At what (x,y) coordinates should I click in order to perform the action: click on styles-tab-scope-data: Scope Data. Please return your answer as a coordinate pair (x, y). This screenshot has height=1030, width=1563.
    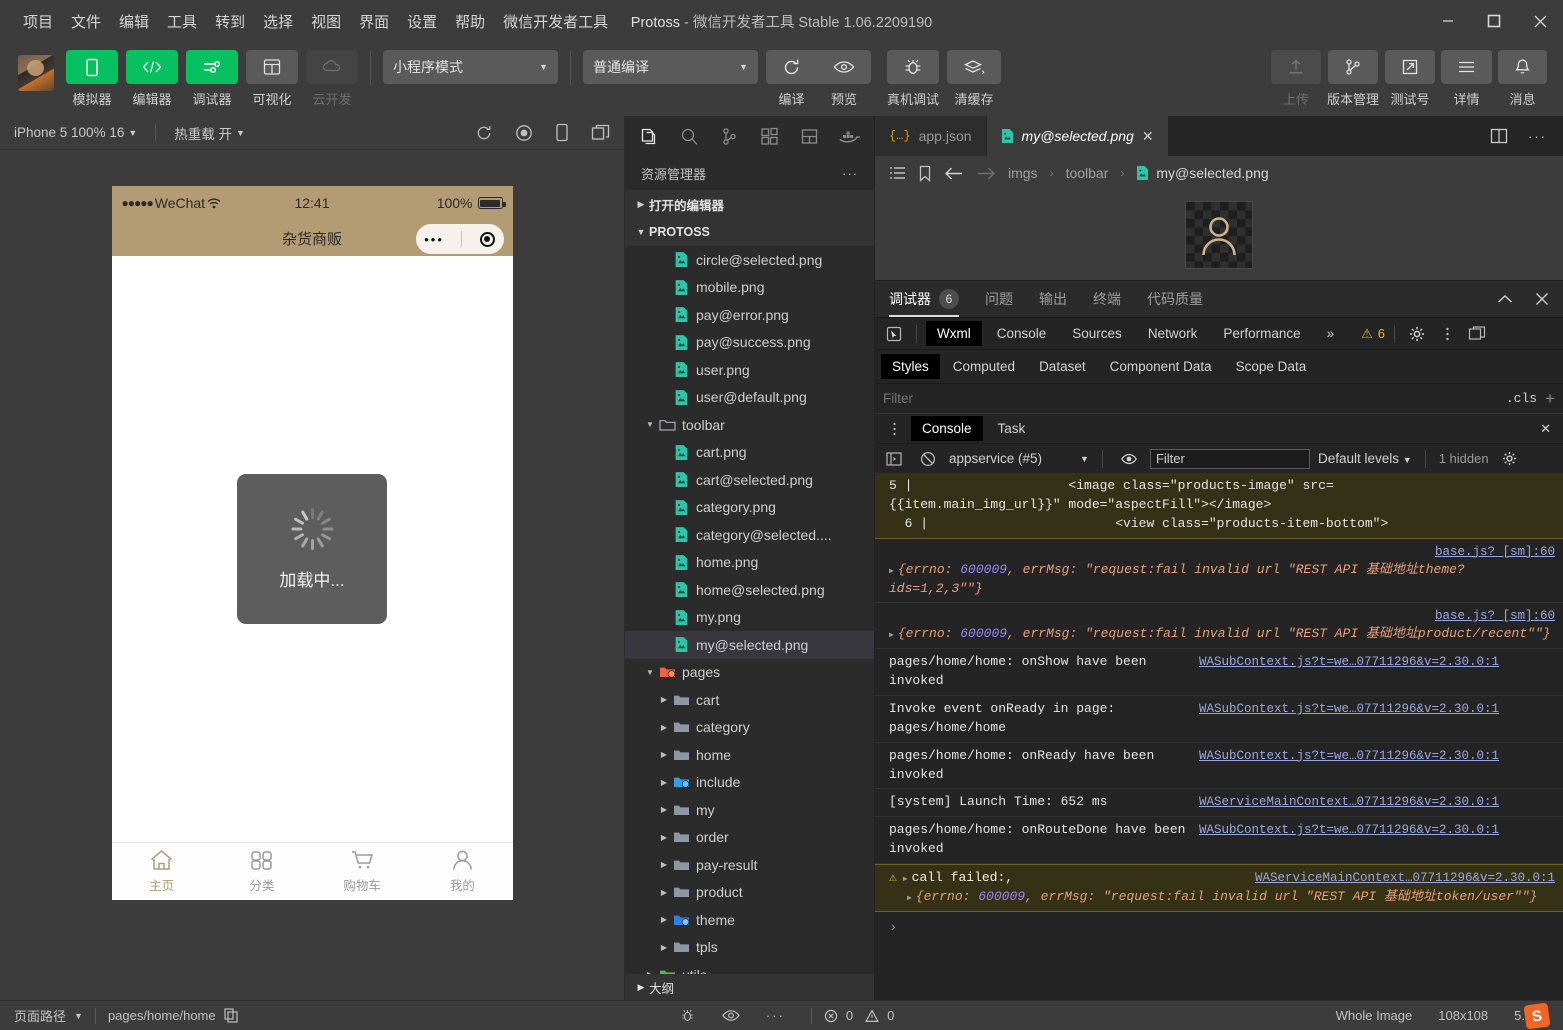
    Looking at the image, I should click on (1271, 366).